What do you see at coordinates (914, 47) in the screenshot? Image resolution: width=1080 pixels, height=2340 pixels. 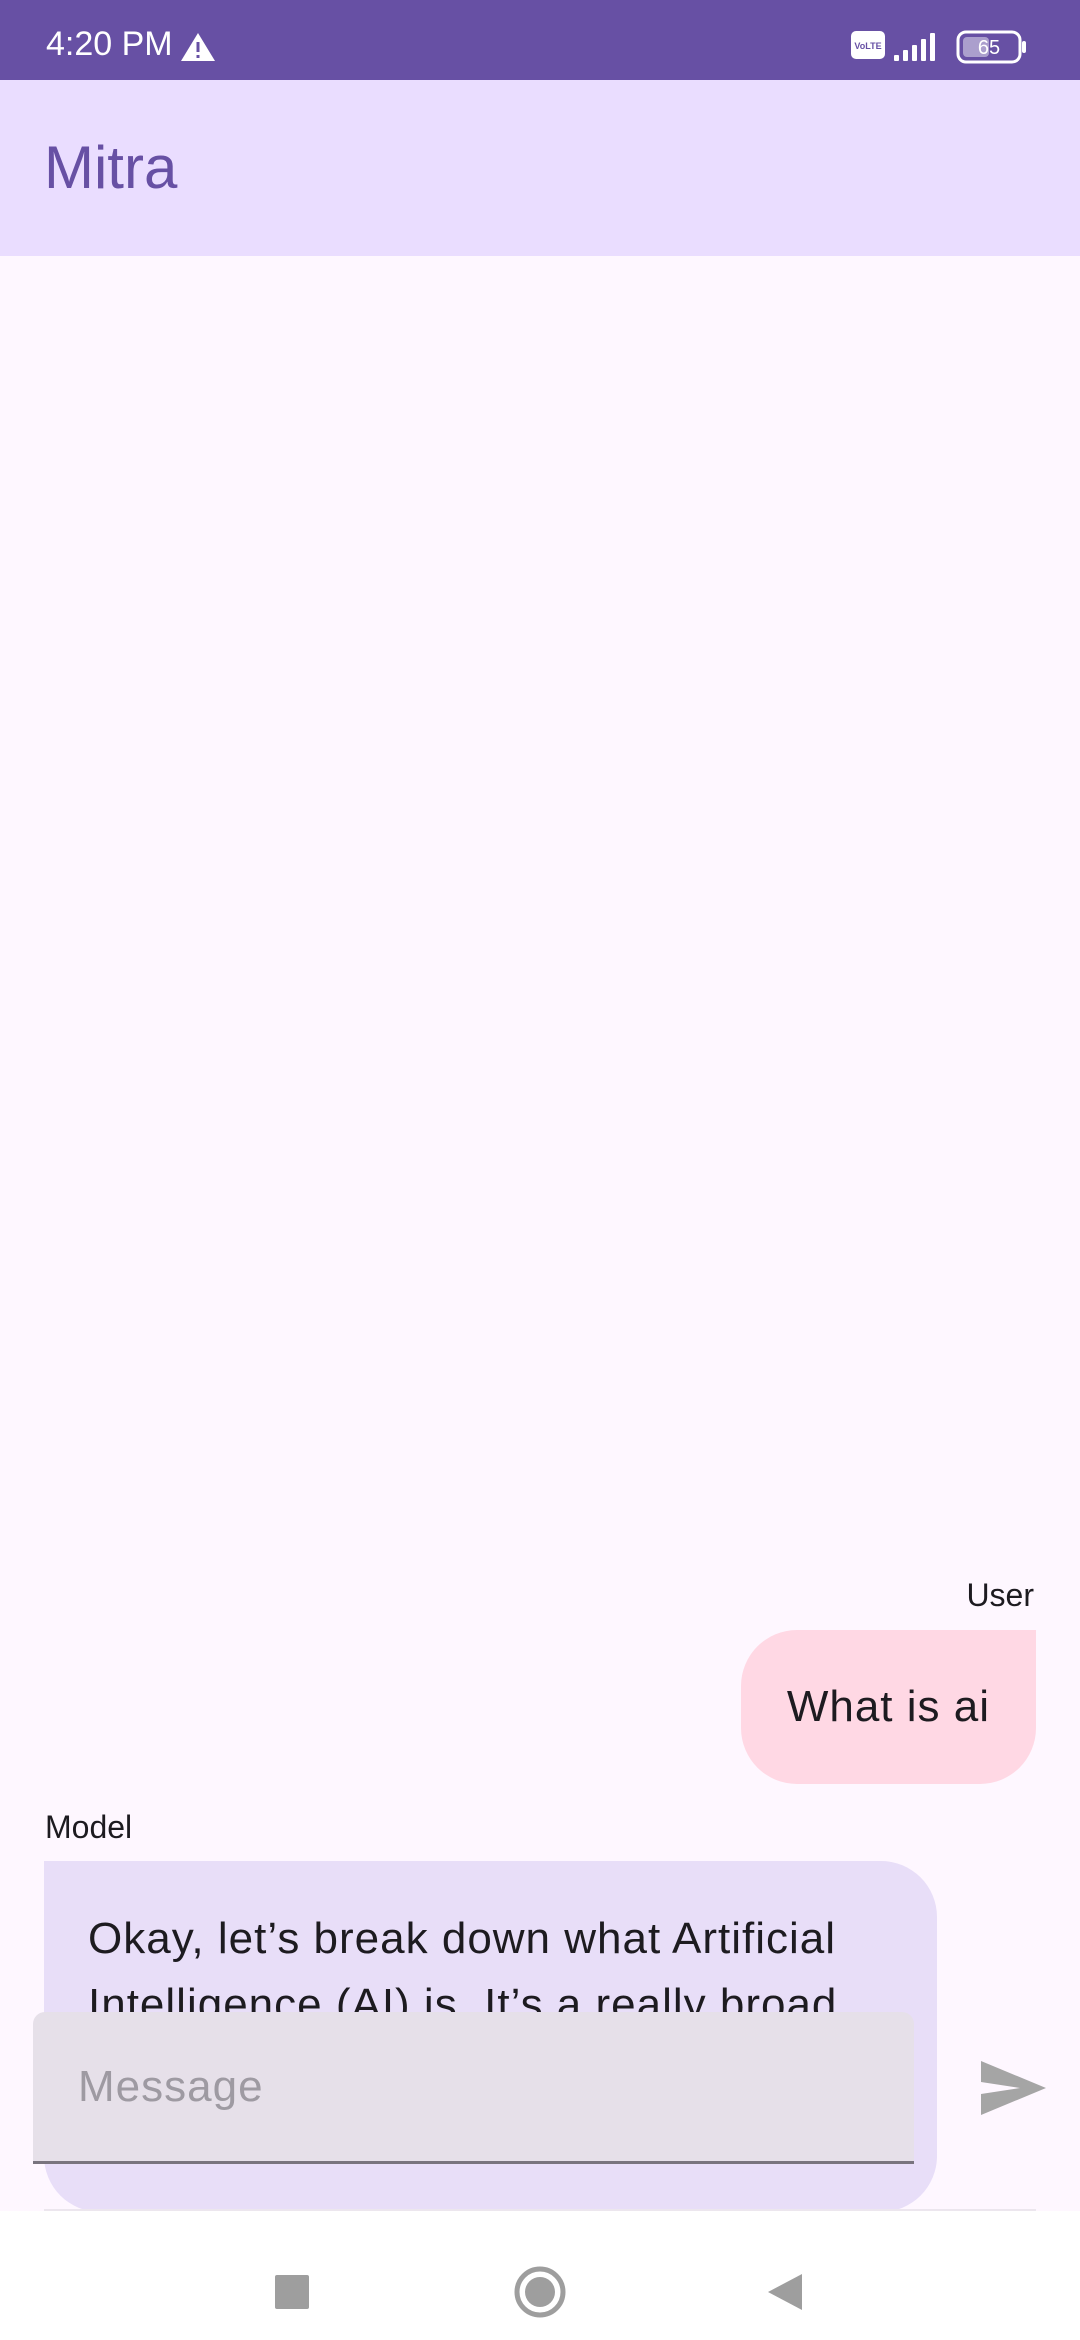 I see `signal-icon` at bounding box center [914, 47].